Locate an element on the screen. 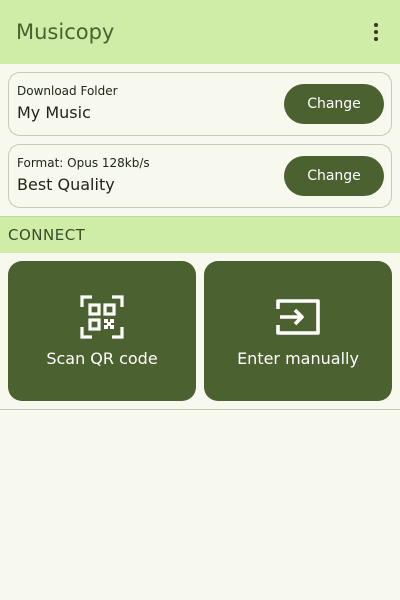 The width and height of the screenshot is (400, 600). input-icon is located at coordinates (298, 317).